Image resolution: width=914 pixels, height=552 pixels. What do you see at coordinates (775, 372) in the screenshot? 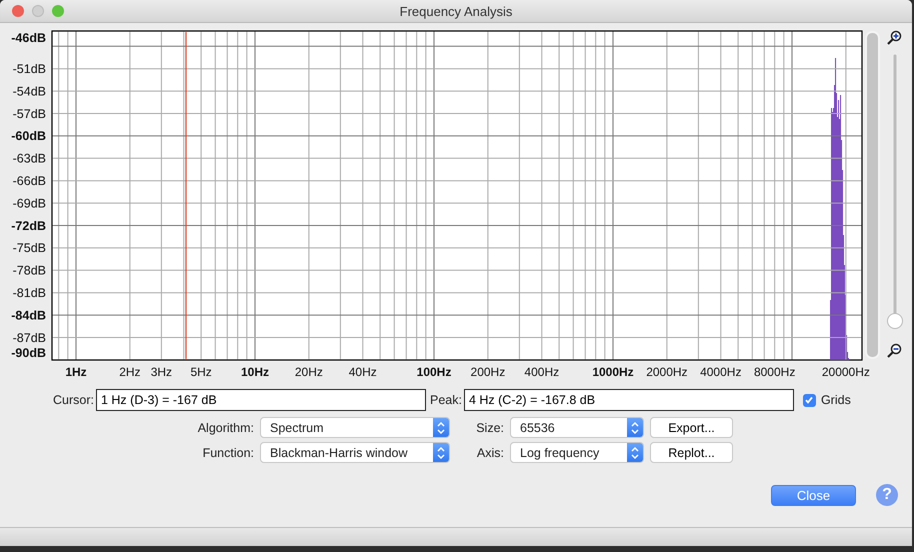
I see `x-axis-label: 8000Hz` at bounding box center [775, 372].